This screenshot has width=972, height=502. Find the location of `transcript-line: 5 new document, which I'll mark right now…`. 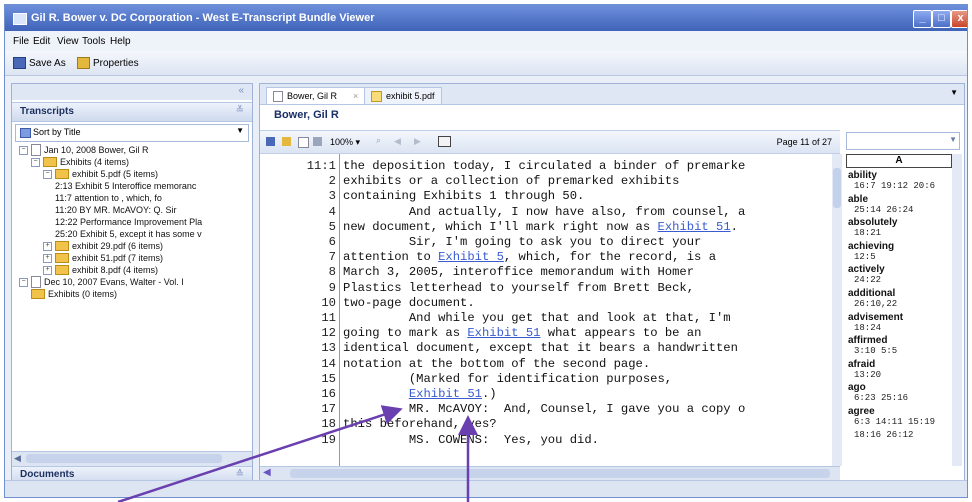

transcript-line: 5 new document, which I'll mark right now… is located at coordinates (546, 227).